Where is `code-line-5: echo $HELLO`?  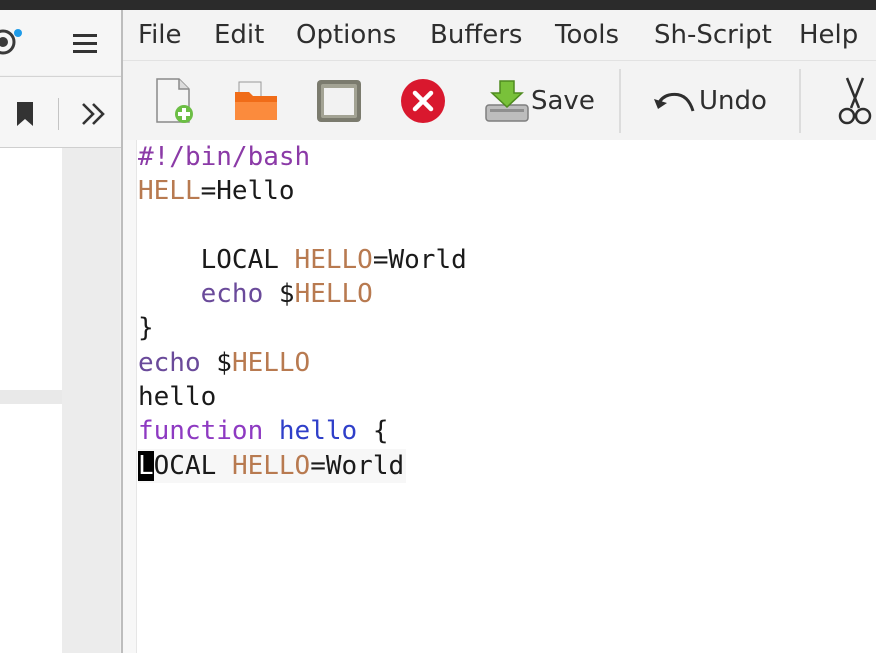 code-line-5: echo $HELLO is located at coordinates (302, 294).